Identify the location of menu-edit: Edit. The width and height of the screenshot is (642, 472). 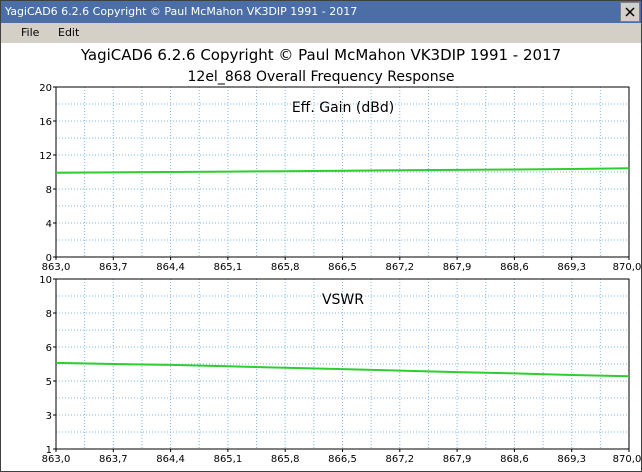
(68, 32).